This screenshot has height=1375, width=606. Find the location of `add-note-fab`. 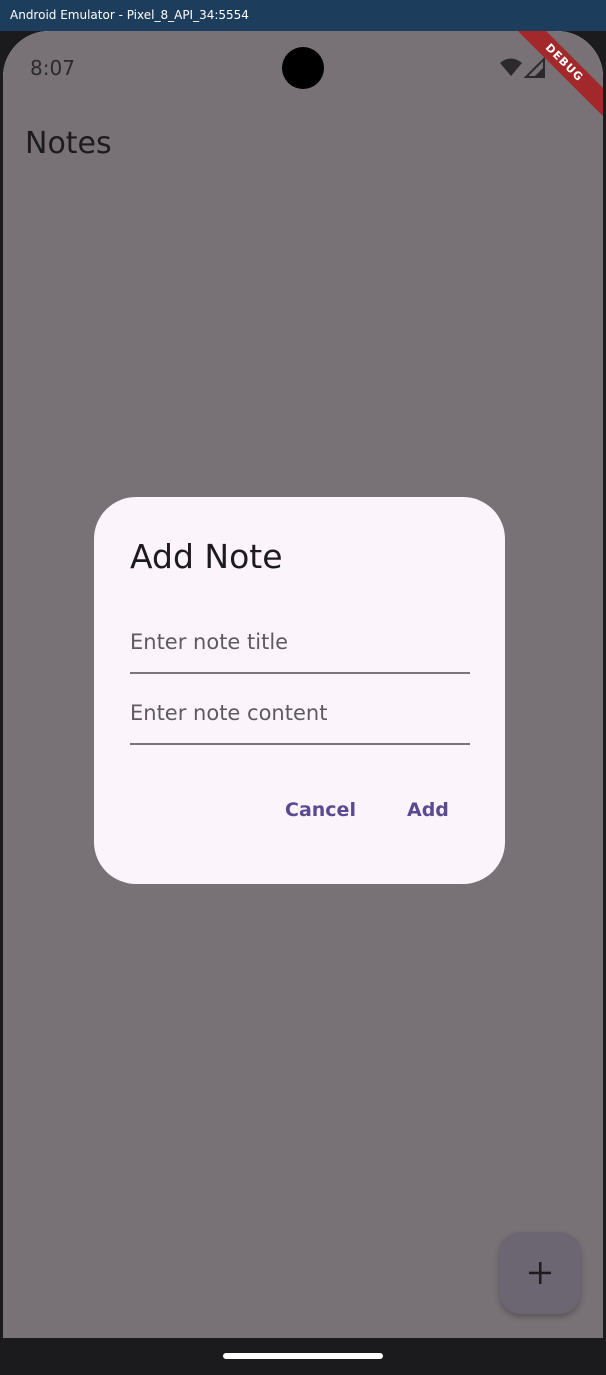

add-note-fab is located at coordinates (540, 1273).